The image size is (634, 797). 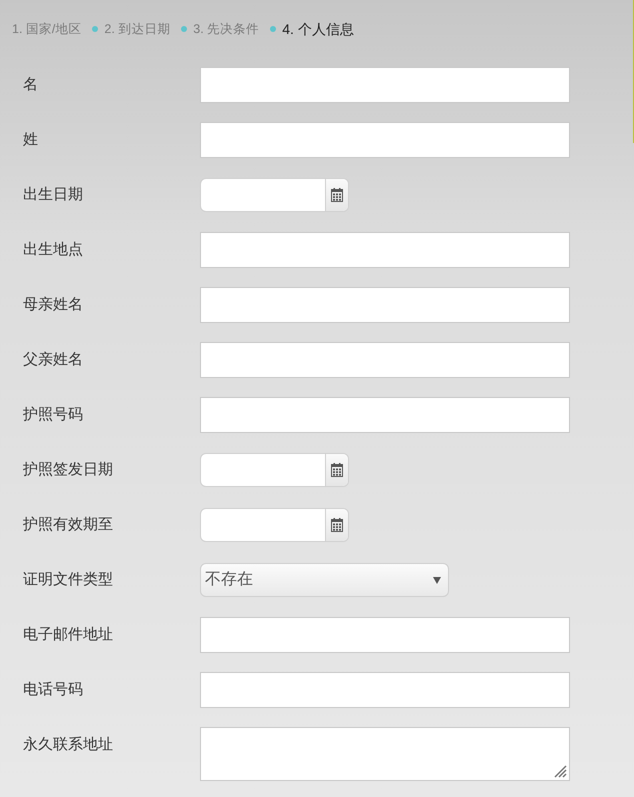 I want to click on field-label: 父亲姓名, so click(x=53, y=360).